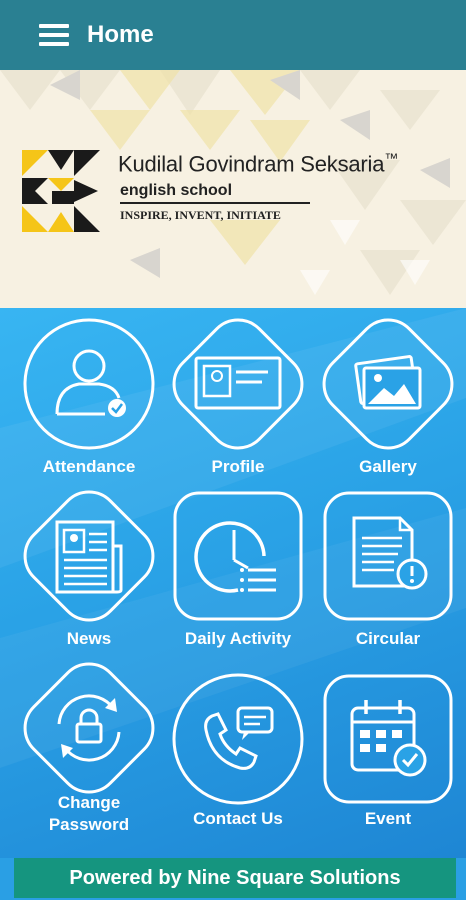  What do you see at coordinates (388, 638) in the screenshot?
I see `tile-label: Circular` at bounding box center [388, 638].